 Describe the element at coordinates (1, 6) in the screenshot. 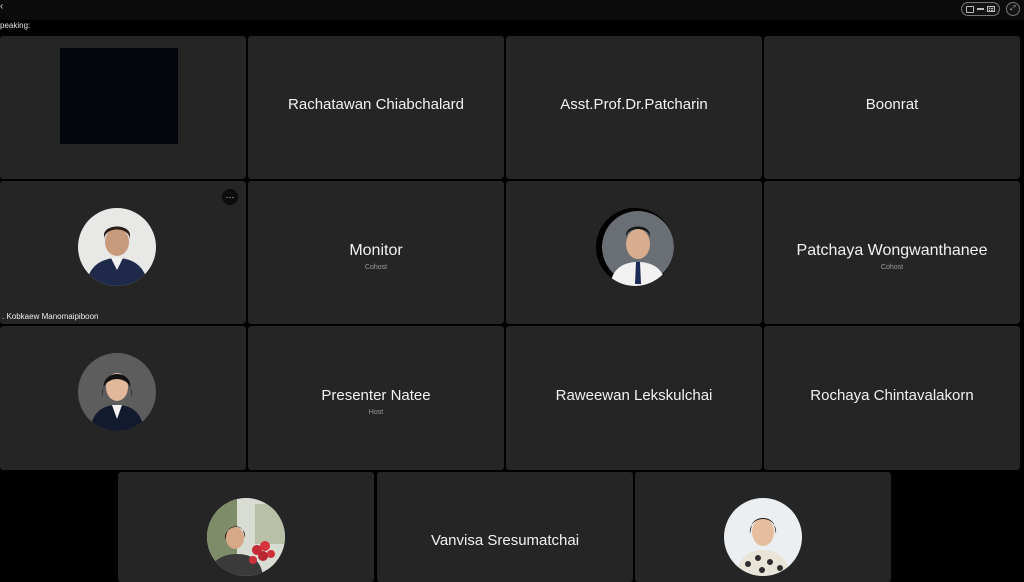

I see `back-icon: ‹` at that location.